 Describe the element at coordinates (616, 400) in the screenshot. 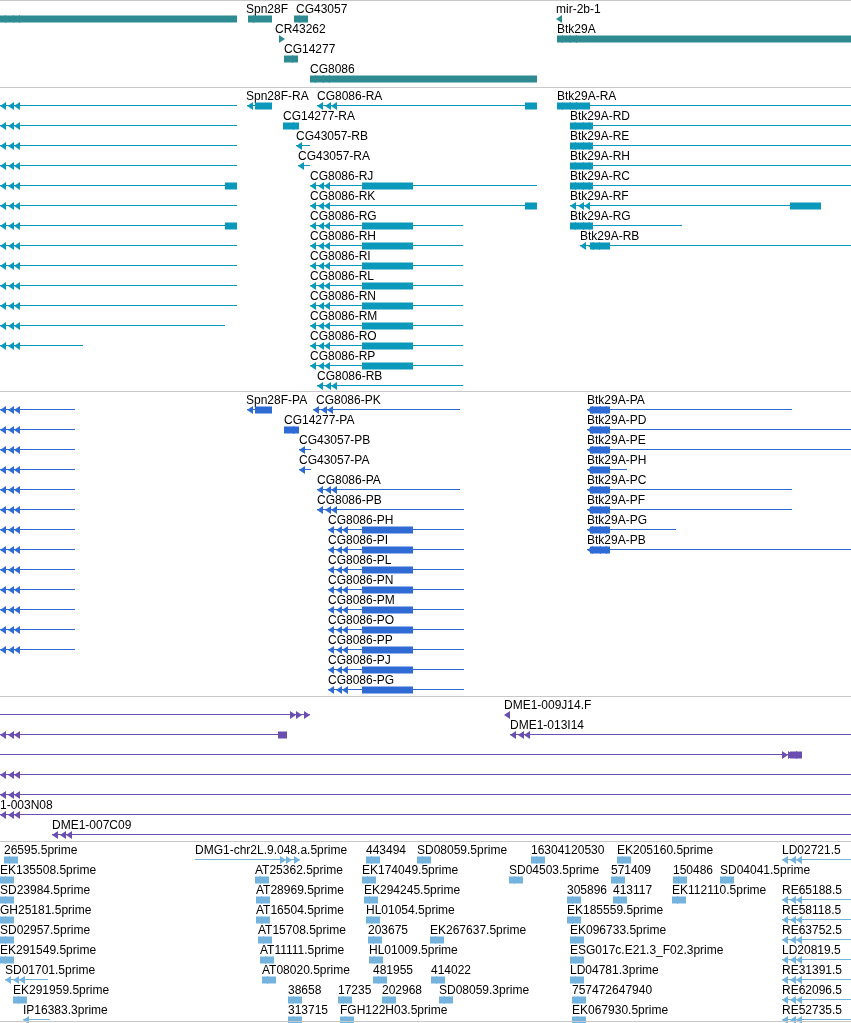

I see `feature-label: Btk29A-PA` at that location.